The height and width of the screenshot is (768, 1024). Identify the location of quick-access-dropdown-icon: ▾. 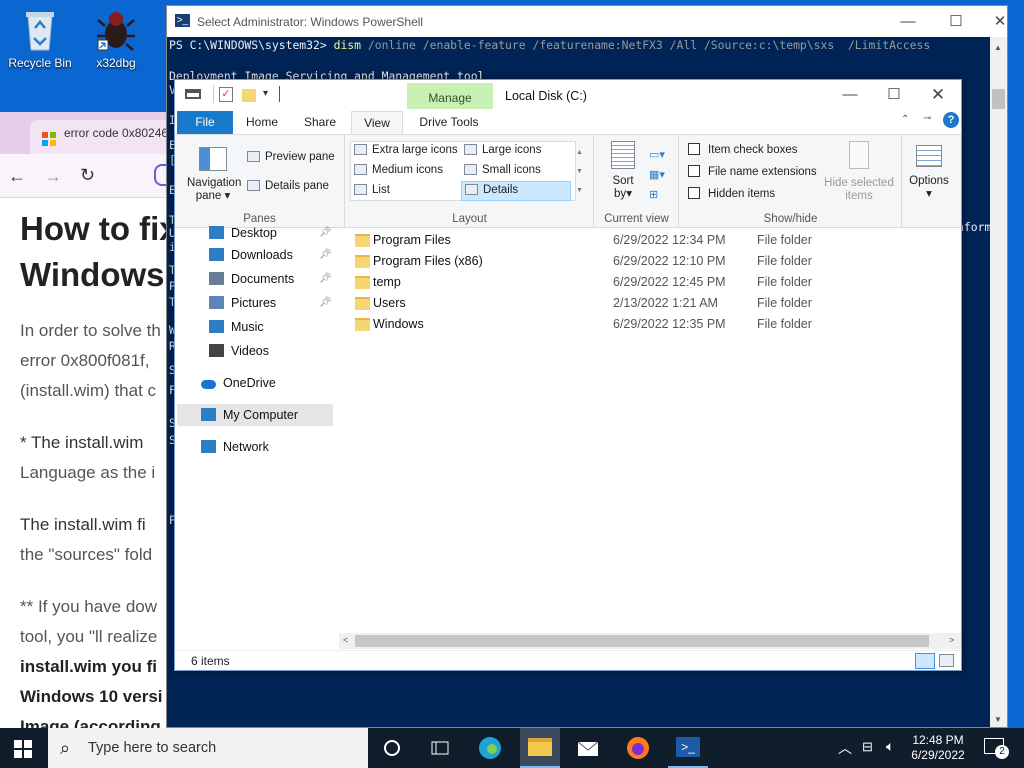
(265, 93).